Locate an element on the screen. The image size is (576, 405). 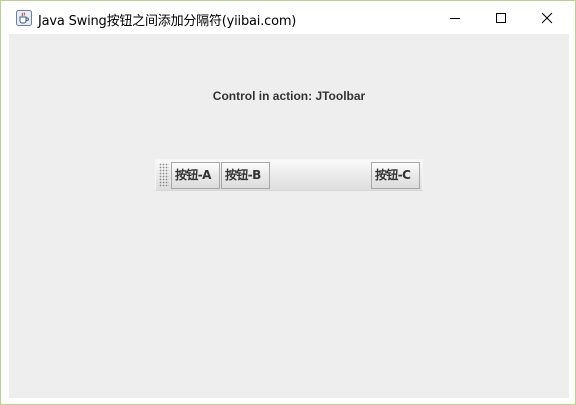
toolbar: 按钮-A 按钮-B 按钮-C is located at coordinates (289, 175).